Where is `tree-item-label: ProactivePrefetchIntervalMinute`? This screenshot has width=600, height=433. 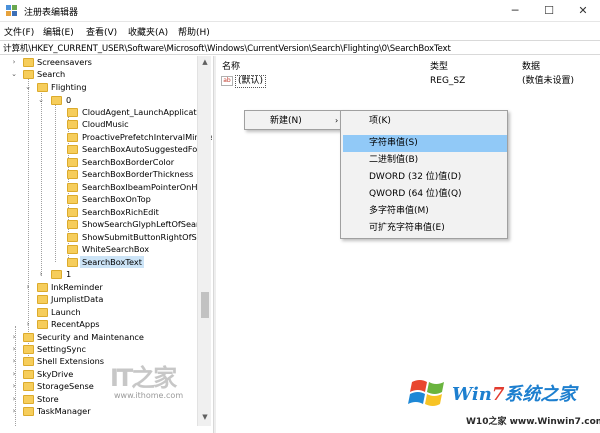
tree-item-label: ProactivePrefetchIntervalMinute is located at coordinates (147, 137).